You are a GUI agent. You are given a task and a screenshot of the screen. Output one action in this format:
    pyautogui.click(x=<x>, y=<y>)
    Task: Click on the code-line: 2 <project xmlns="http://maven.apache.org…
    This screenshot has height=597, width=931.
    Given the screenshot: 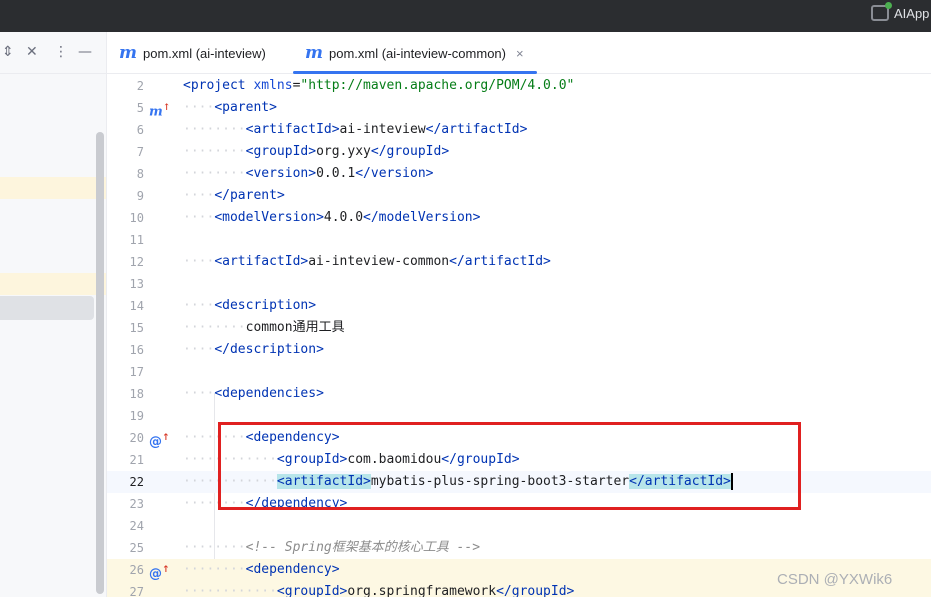 What is the action you would take?
    pyautogui.click(x=519, y=86)
    